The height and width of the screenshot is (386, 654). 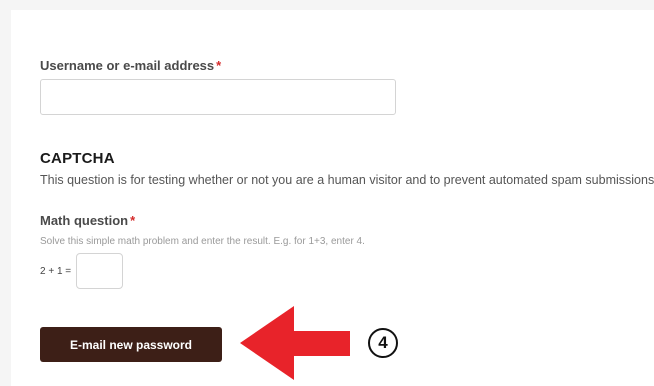 I want to click on email-new-password-button: E-mail new password, so click(x=131, y=344).